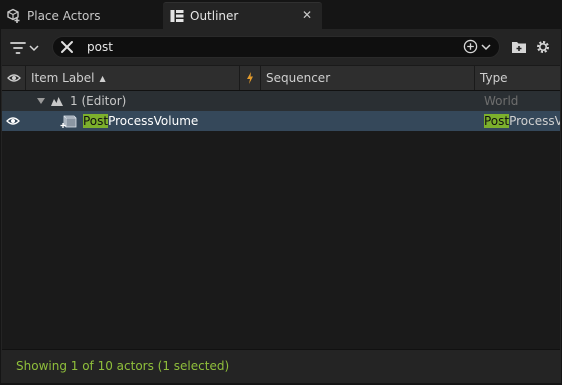  Describe the element at coordinates (133, 78) in the screenshot. I see `item-label-column-header: Item Label ▲` at that location.